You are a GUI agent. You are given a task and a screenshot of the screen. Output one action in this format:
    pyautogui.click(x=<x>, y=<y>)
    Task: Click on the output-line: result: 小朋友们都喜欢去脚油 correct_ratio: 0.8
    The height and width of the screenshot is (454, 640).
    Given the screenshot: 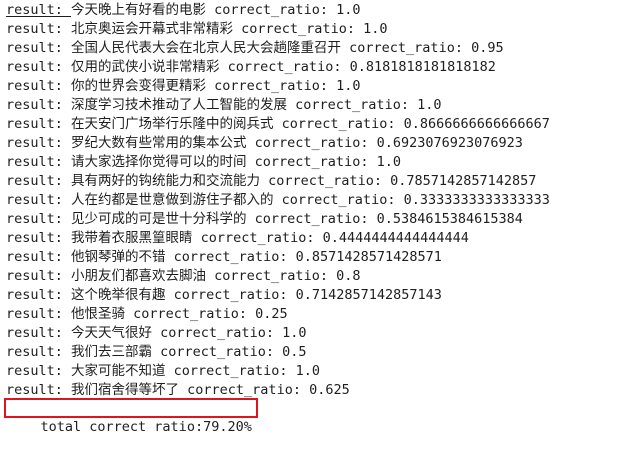 What is the action you would take?
    pyautogui.click(x=323, y=276)
    